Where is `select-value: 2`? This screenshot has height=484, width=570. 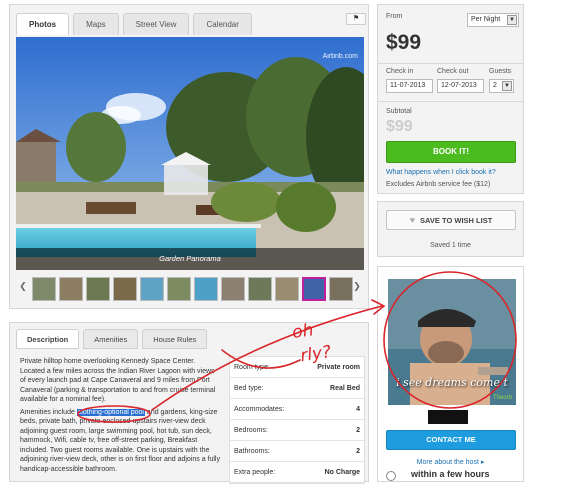 select-value: 2 is located at coordinates (495, 85).